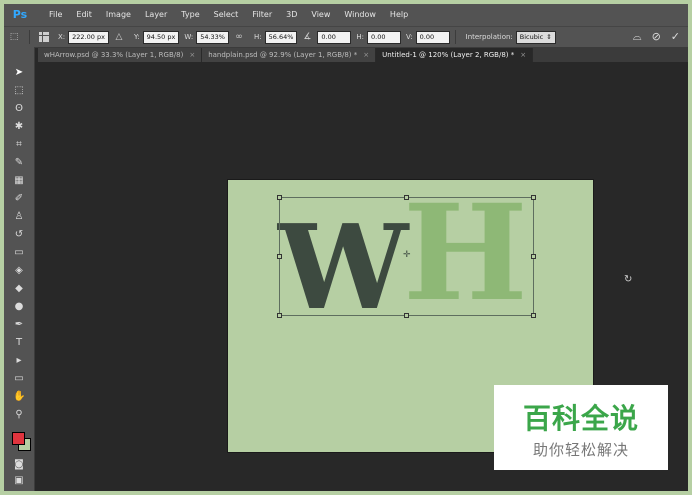 This screenshot has height=495, width=692. Describe the element at coordinates (281, 37) in the screenshot. I see `height-field: 56.64%` at that location.